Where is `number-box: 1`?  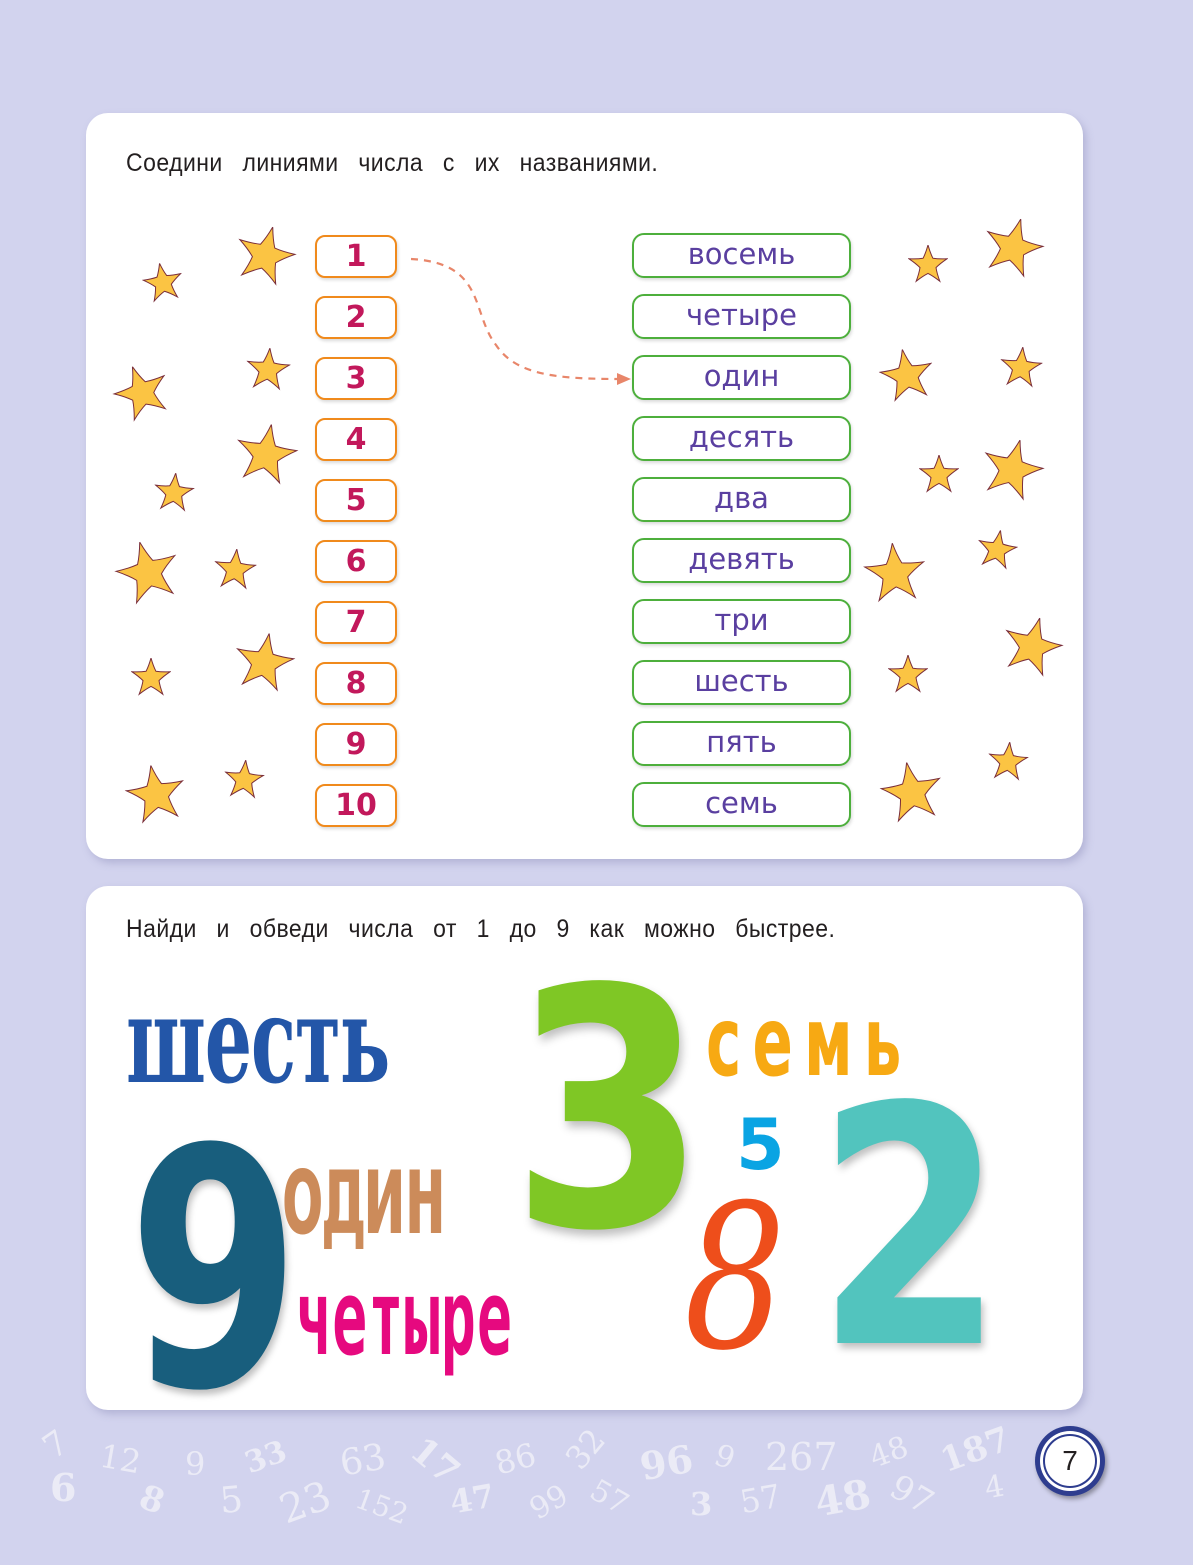
number-box: 1 is located at coordinates (356, 256).